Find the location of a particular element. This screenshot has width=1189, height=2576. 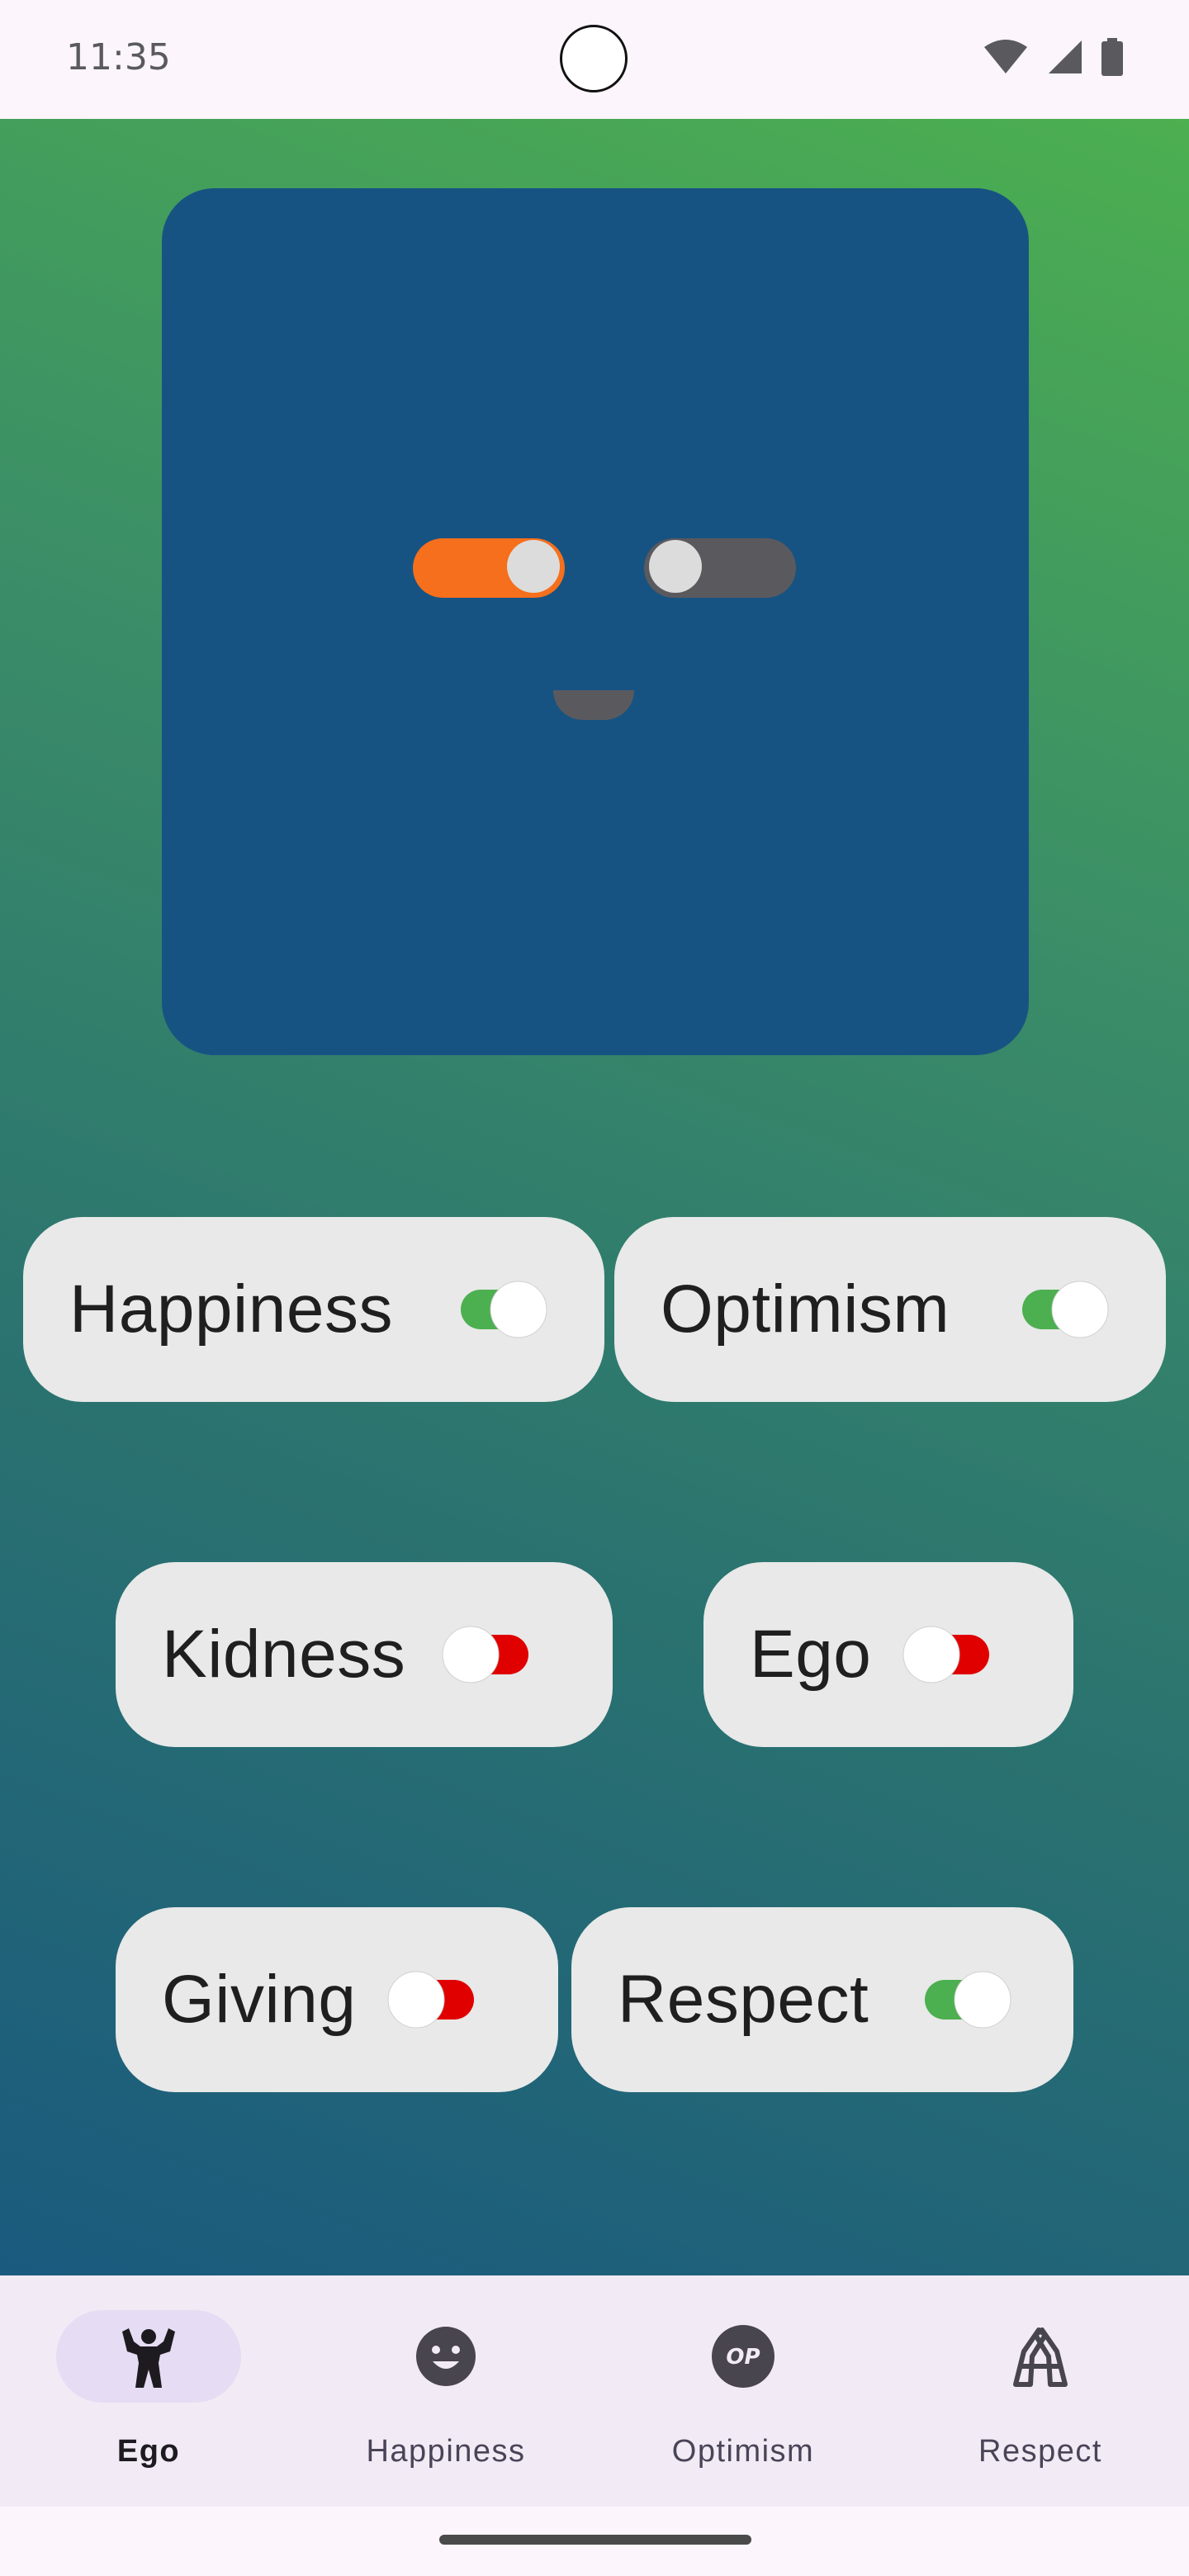

trait-card-ego: Ego is located at coordinates (888, 1654).